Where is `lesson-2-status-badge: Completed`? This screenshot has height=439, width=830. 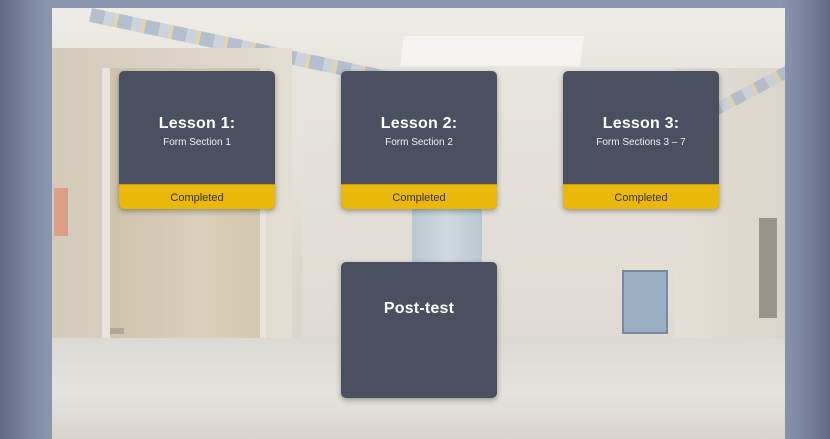
lesson-2-status-badge: Completed is located at coordinates (419, 196).